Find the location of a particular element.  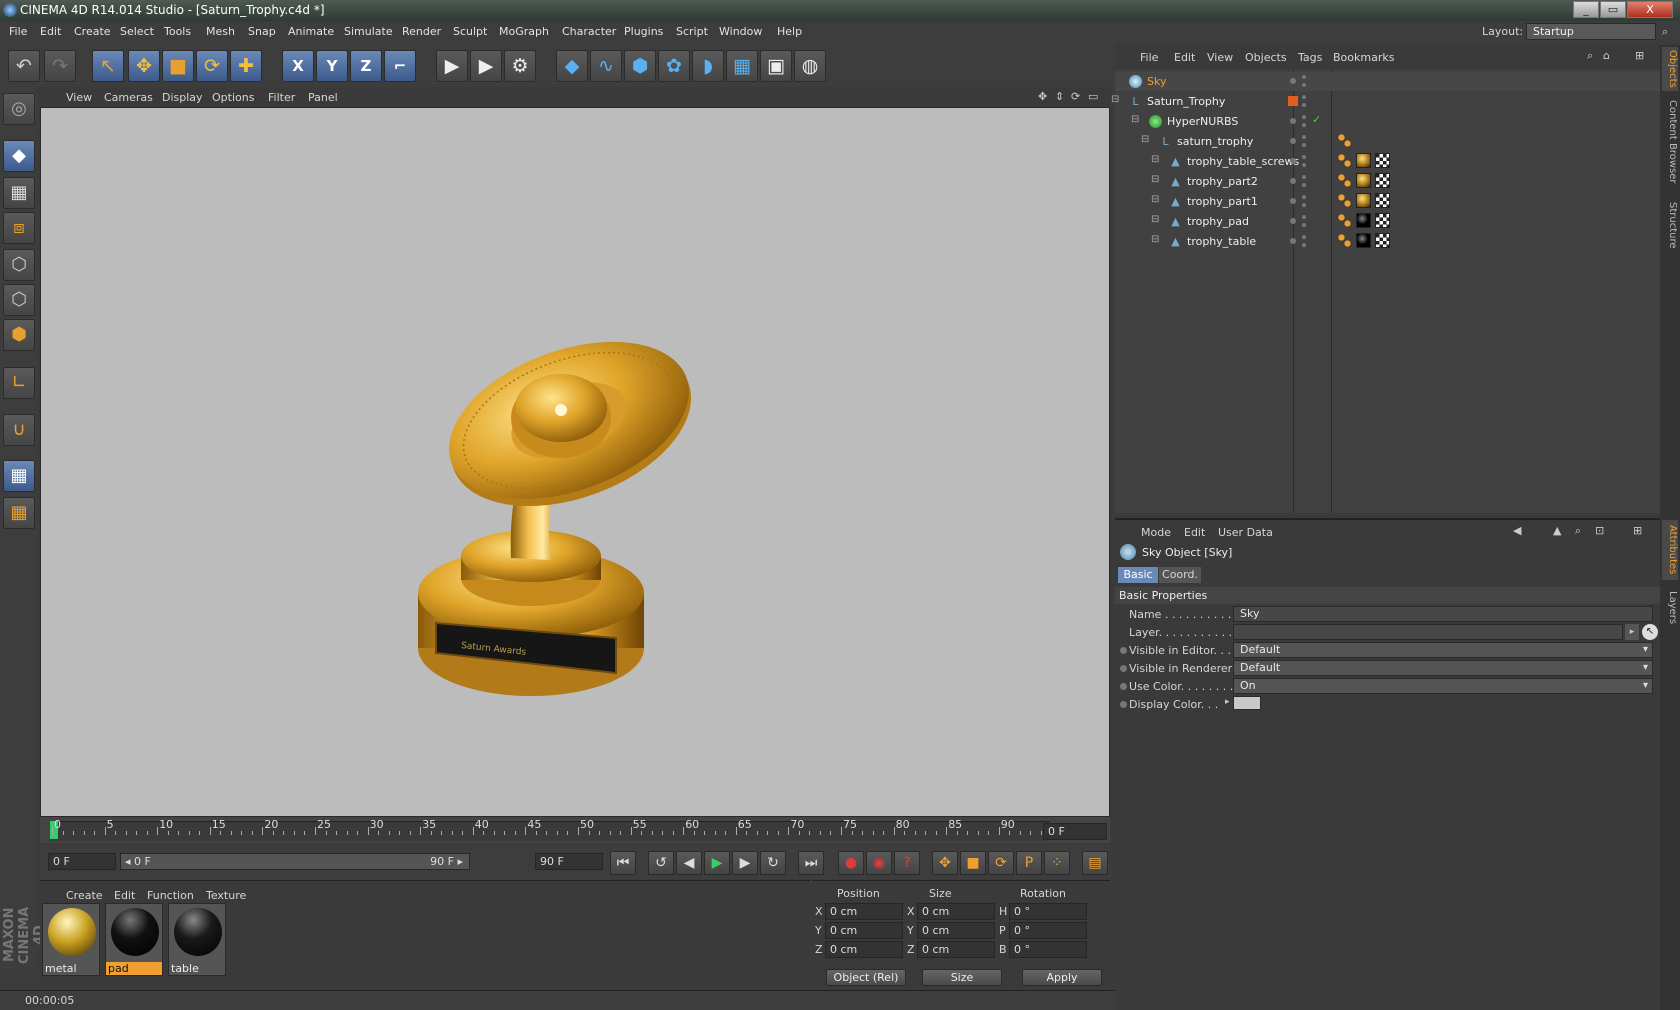

polygons-mode-icon: ⬢ is located at coordinates (19, 335).